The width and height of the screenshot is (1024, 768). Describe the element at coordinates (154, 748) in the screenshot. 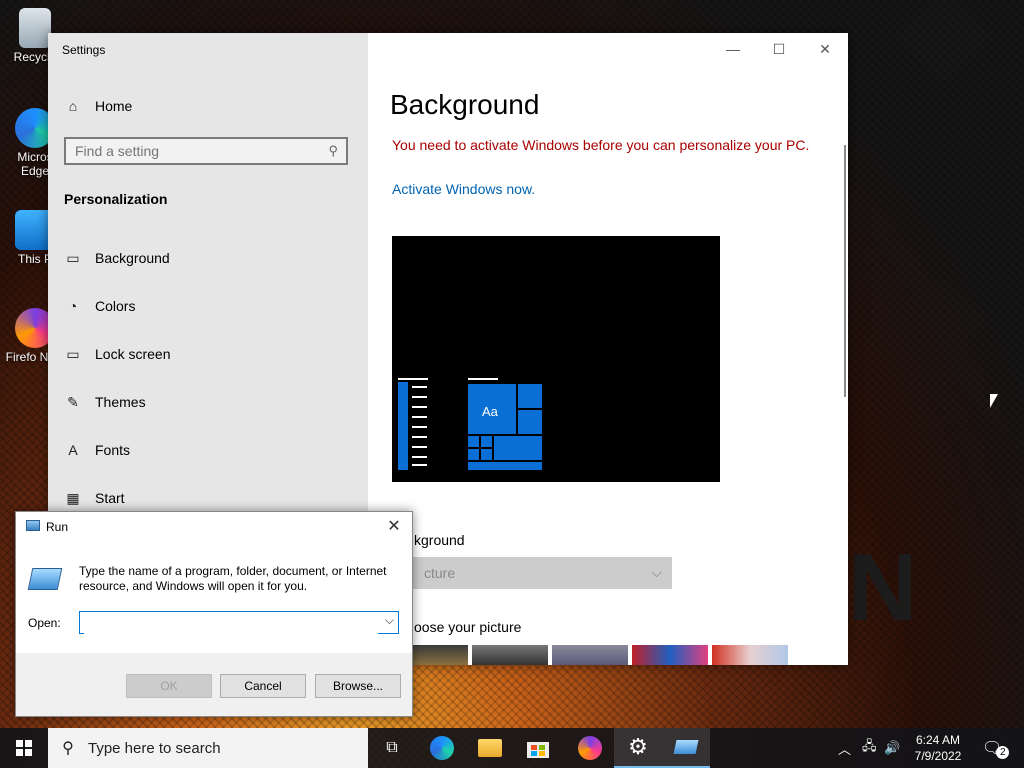

I see `taskbar-search-placeholder: Type here to search` at that location.